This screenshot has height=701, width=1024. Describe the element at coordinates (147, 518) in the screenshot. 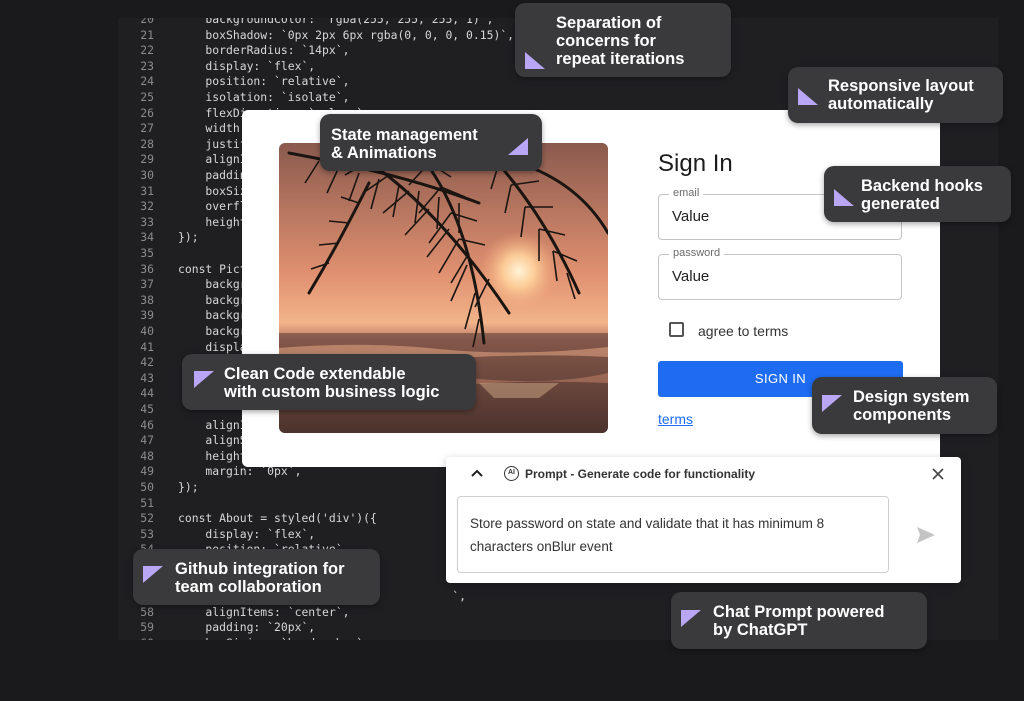

I see `line-number: 52` at that location.